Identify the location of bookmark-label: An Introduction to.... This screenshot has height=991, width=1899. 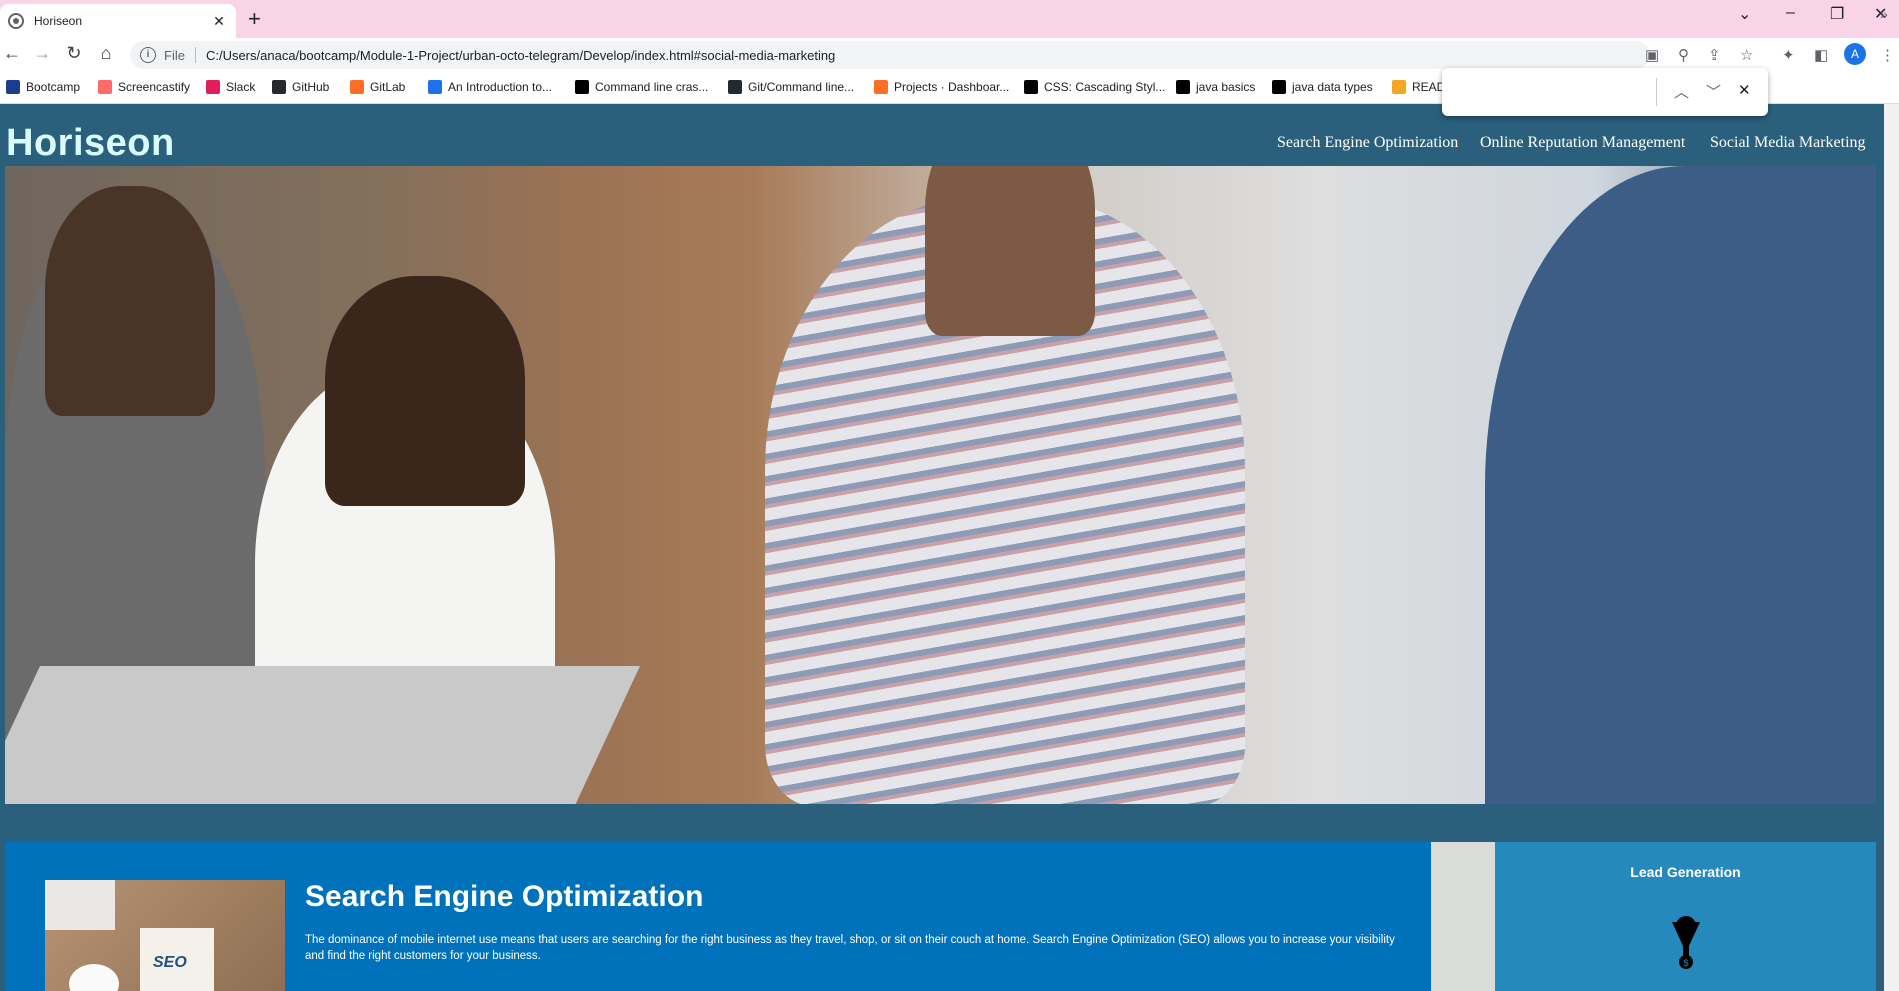
(500, 87).